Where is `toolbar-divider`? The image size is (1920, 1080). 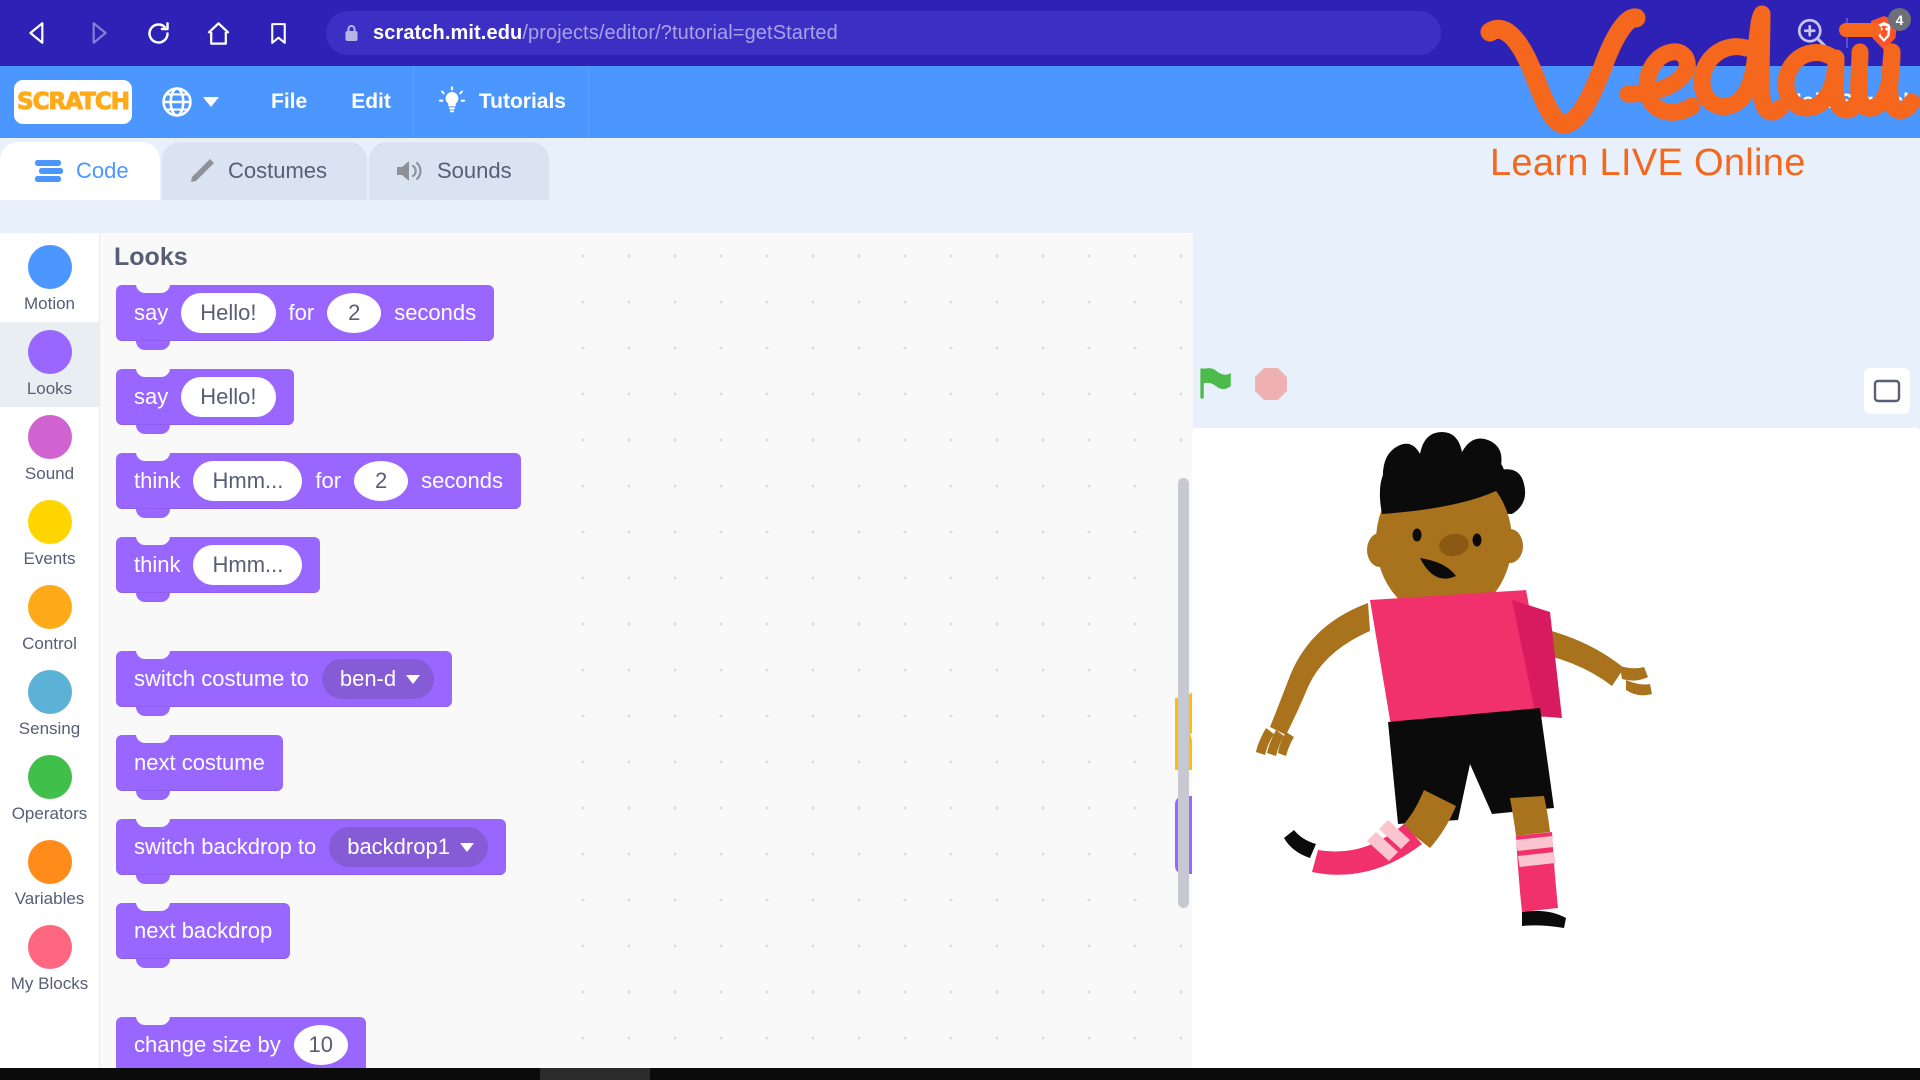
toolbar-divider is located at coordinates (1847, 33).